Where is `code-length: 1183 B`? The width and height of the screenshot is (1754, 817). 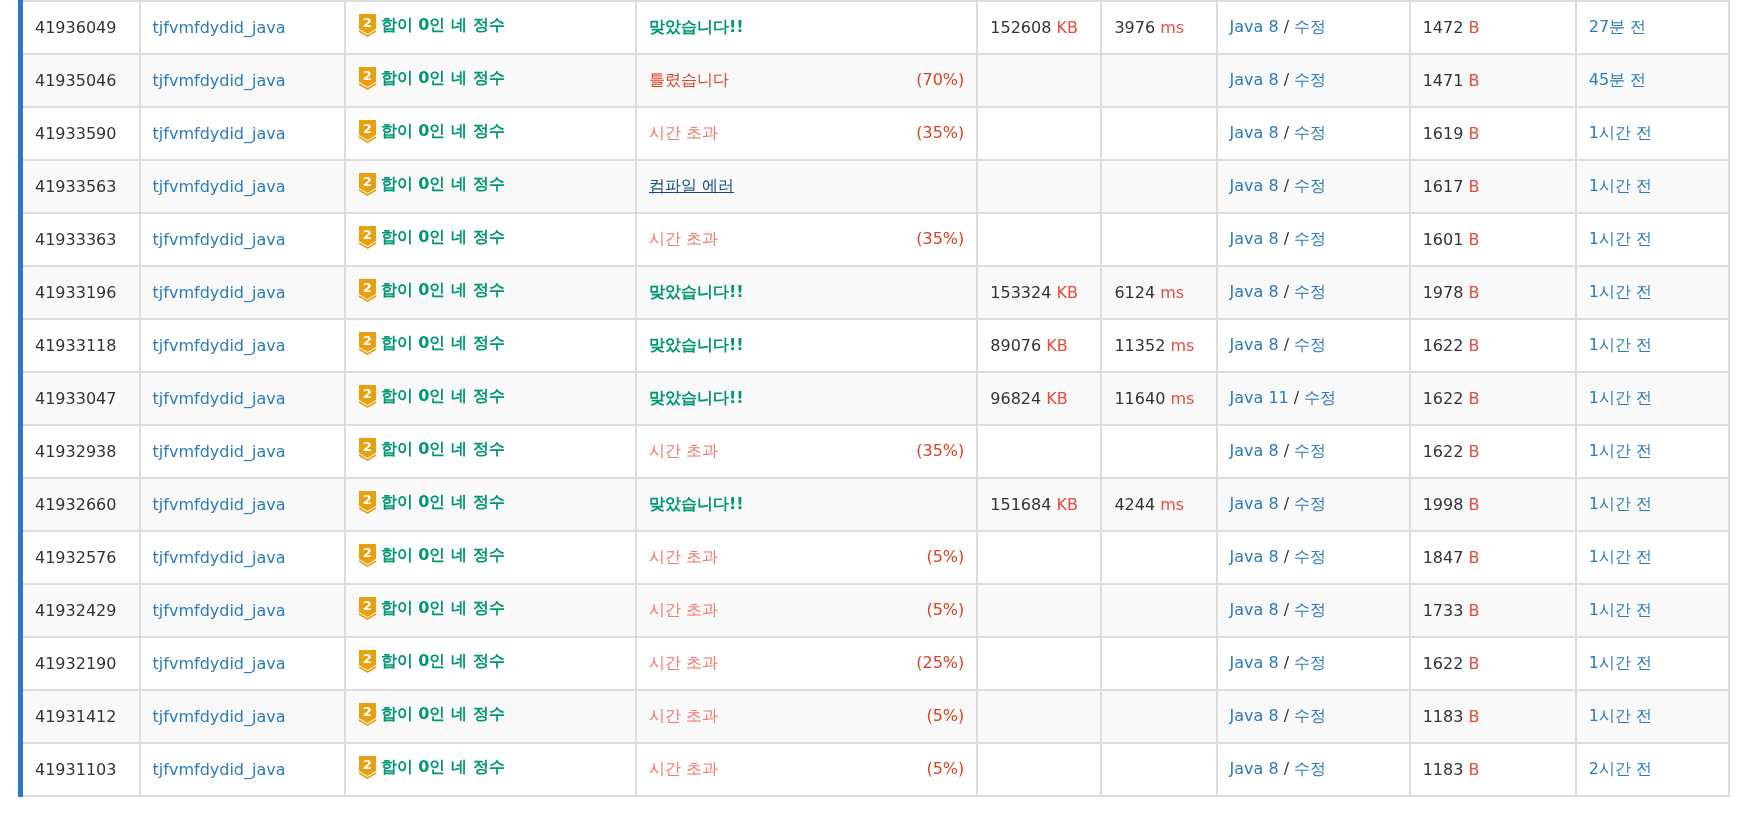
code-length: 1183 B is located at coordinates (1451, 716).